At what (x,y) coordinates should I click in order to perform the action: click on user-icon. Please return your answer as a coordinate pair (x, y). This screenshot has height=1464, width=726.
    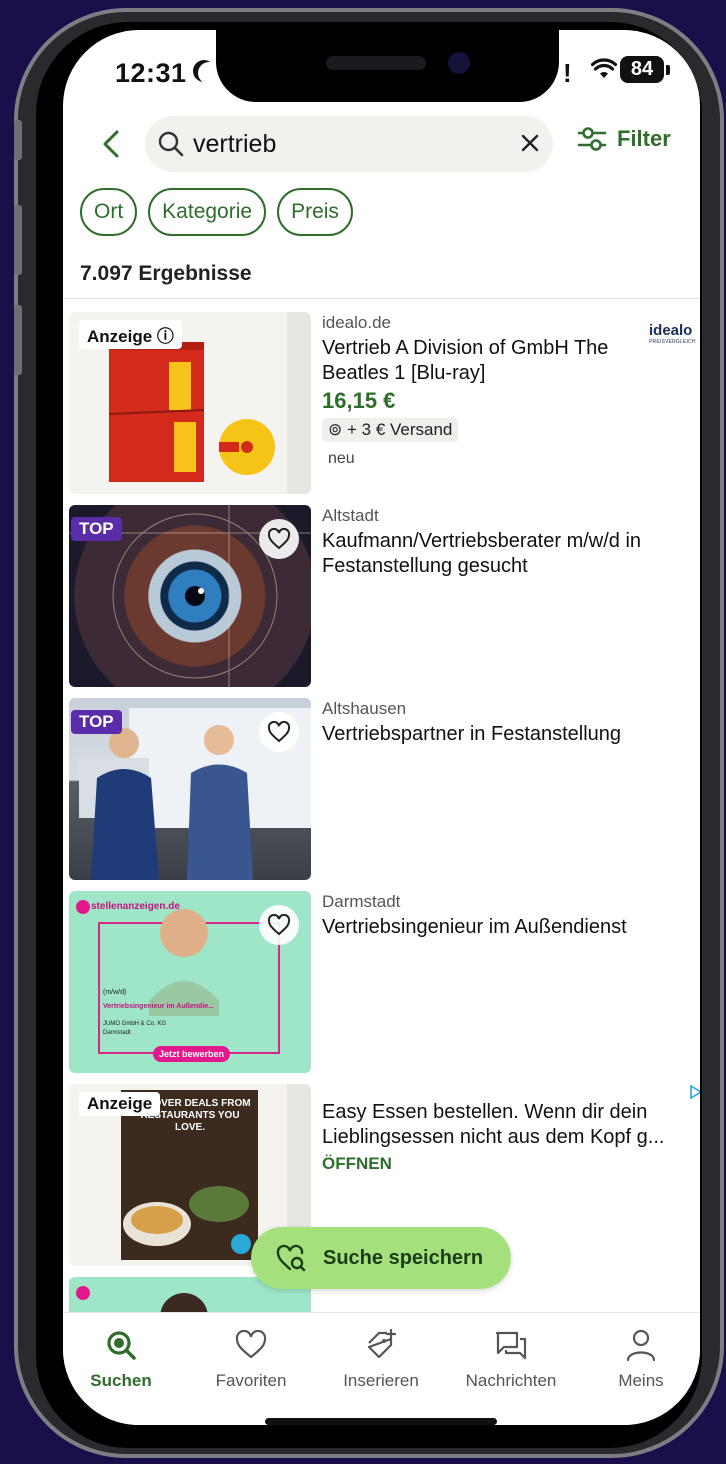
    Looking at the image, I should click on (641, 1345).